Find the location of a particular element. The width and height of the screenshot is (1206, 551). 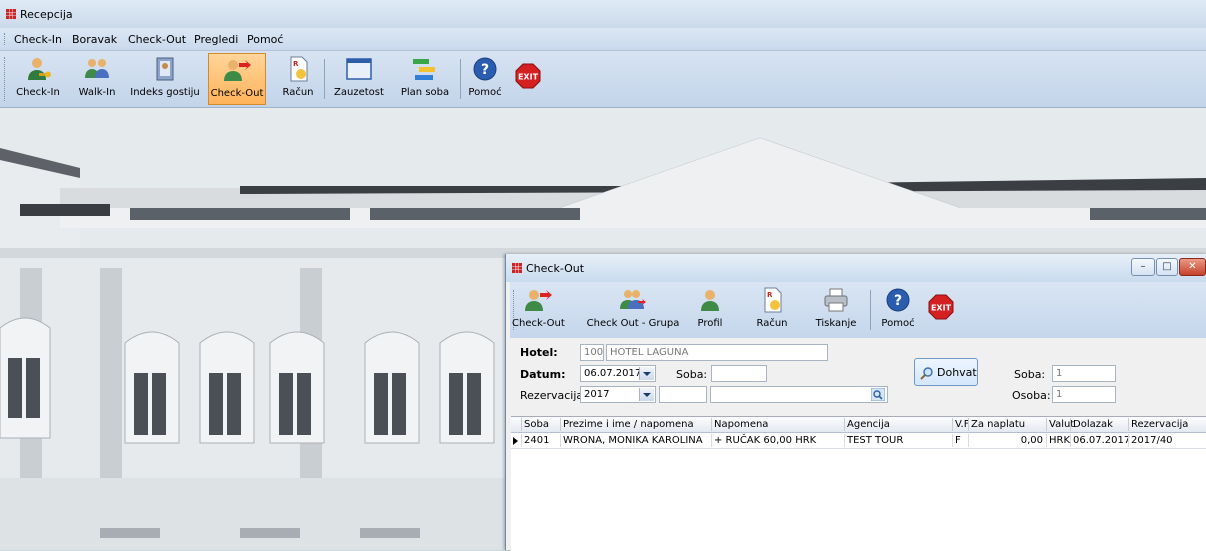

check-out-label: Check-Out is located at coordinates (237, 93).